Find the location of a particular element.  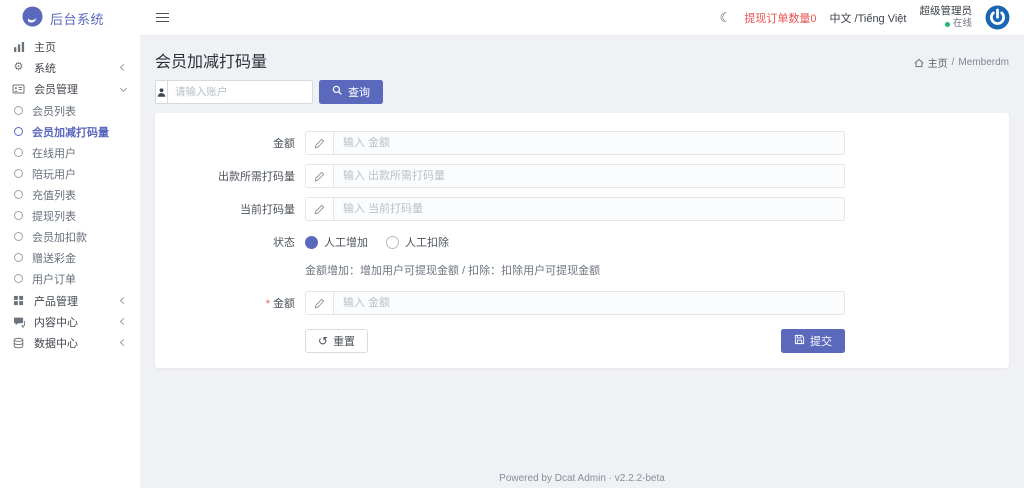

sidebar-item-companion-users: 陪玩用户 is located at coordinates (70, 173).